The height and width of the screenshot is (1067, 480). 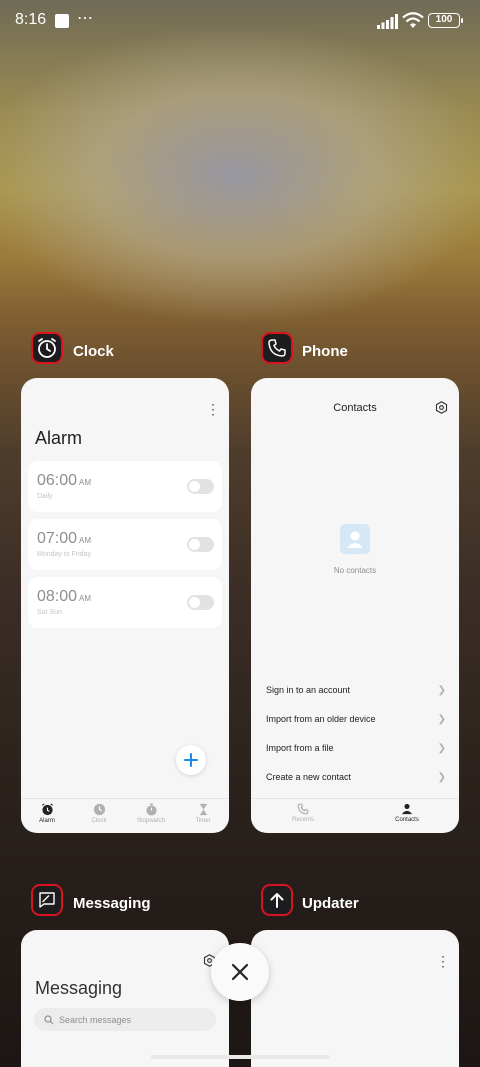 I want to click on messaging-page-title: Messaging, so click(x=79, y=988).